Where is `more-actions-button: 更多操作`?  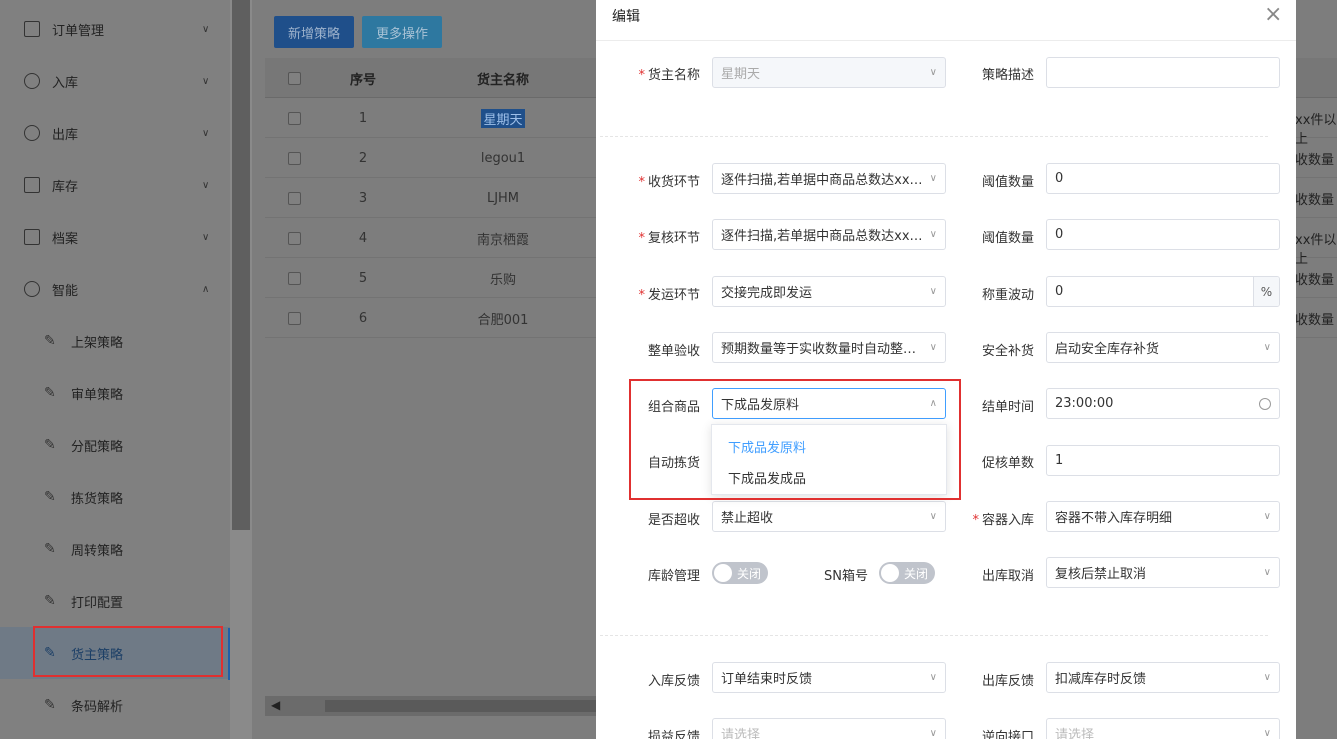
more-actions-button: 更多操作 is located at coordinates (402, 32).